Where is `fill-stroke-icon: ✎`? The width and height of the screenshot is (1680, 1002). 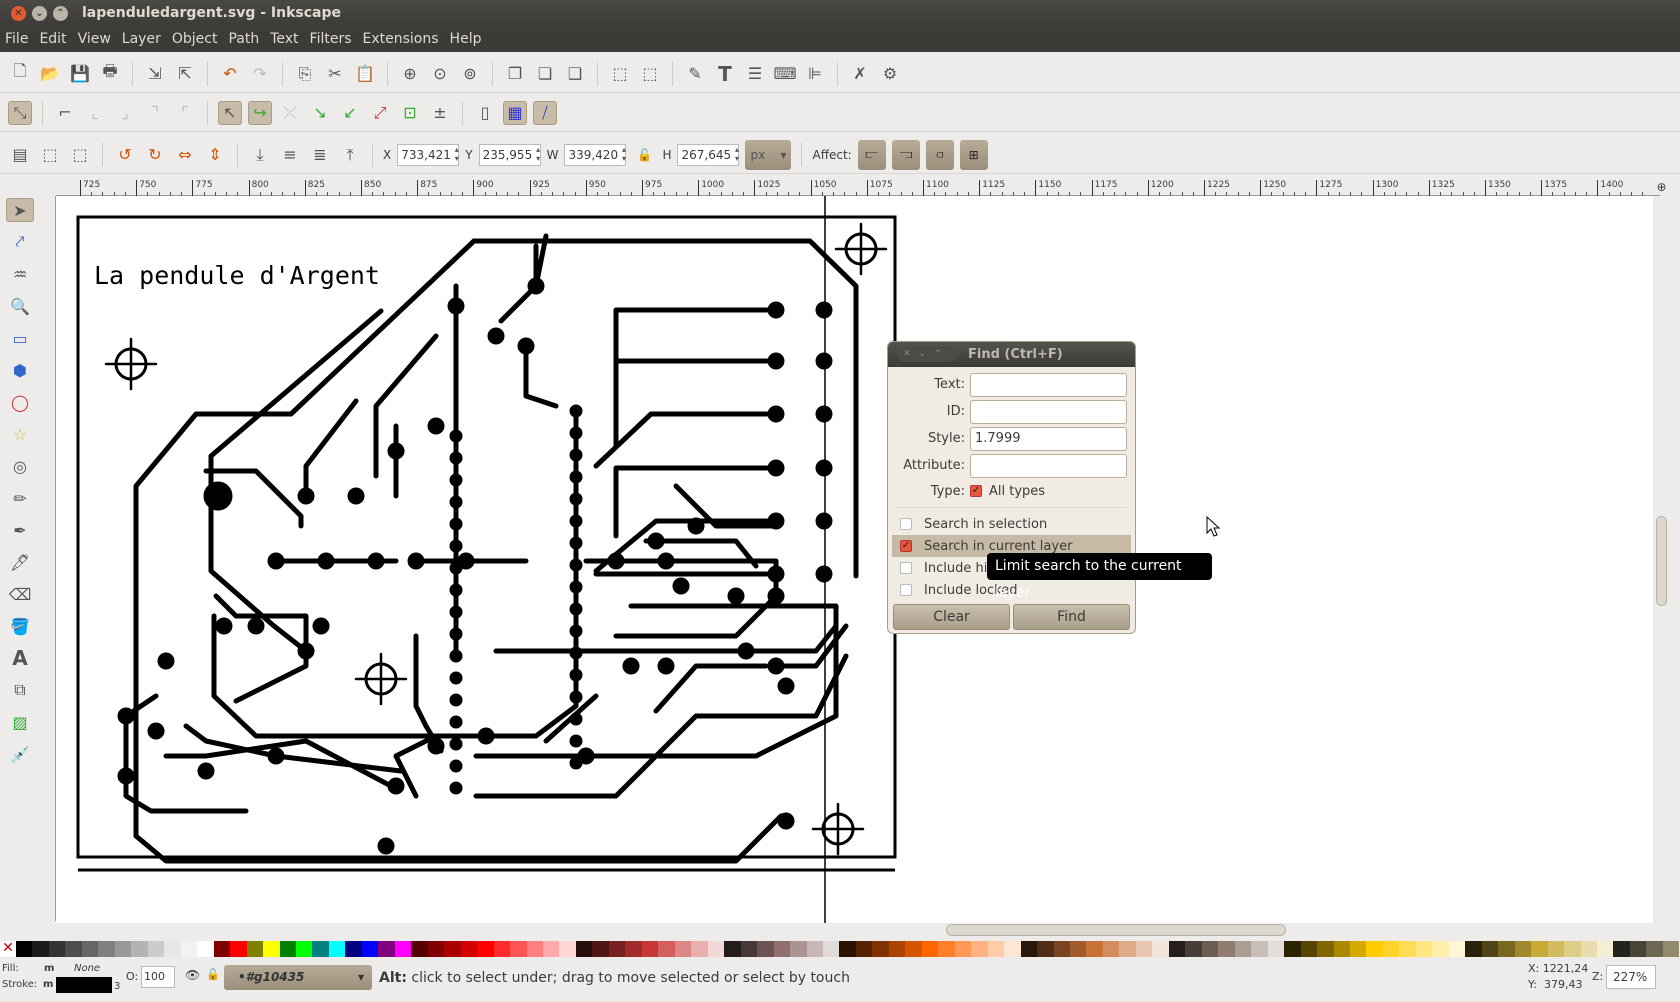 fill-stroke-icon: ✎ is located at coordinates (695, 74).